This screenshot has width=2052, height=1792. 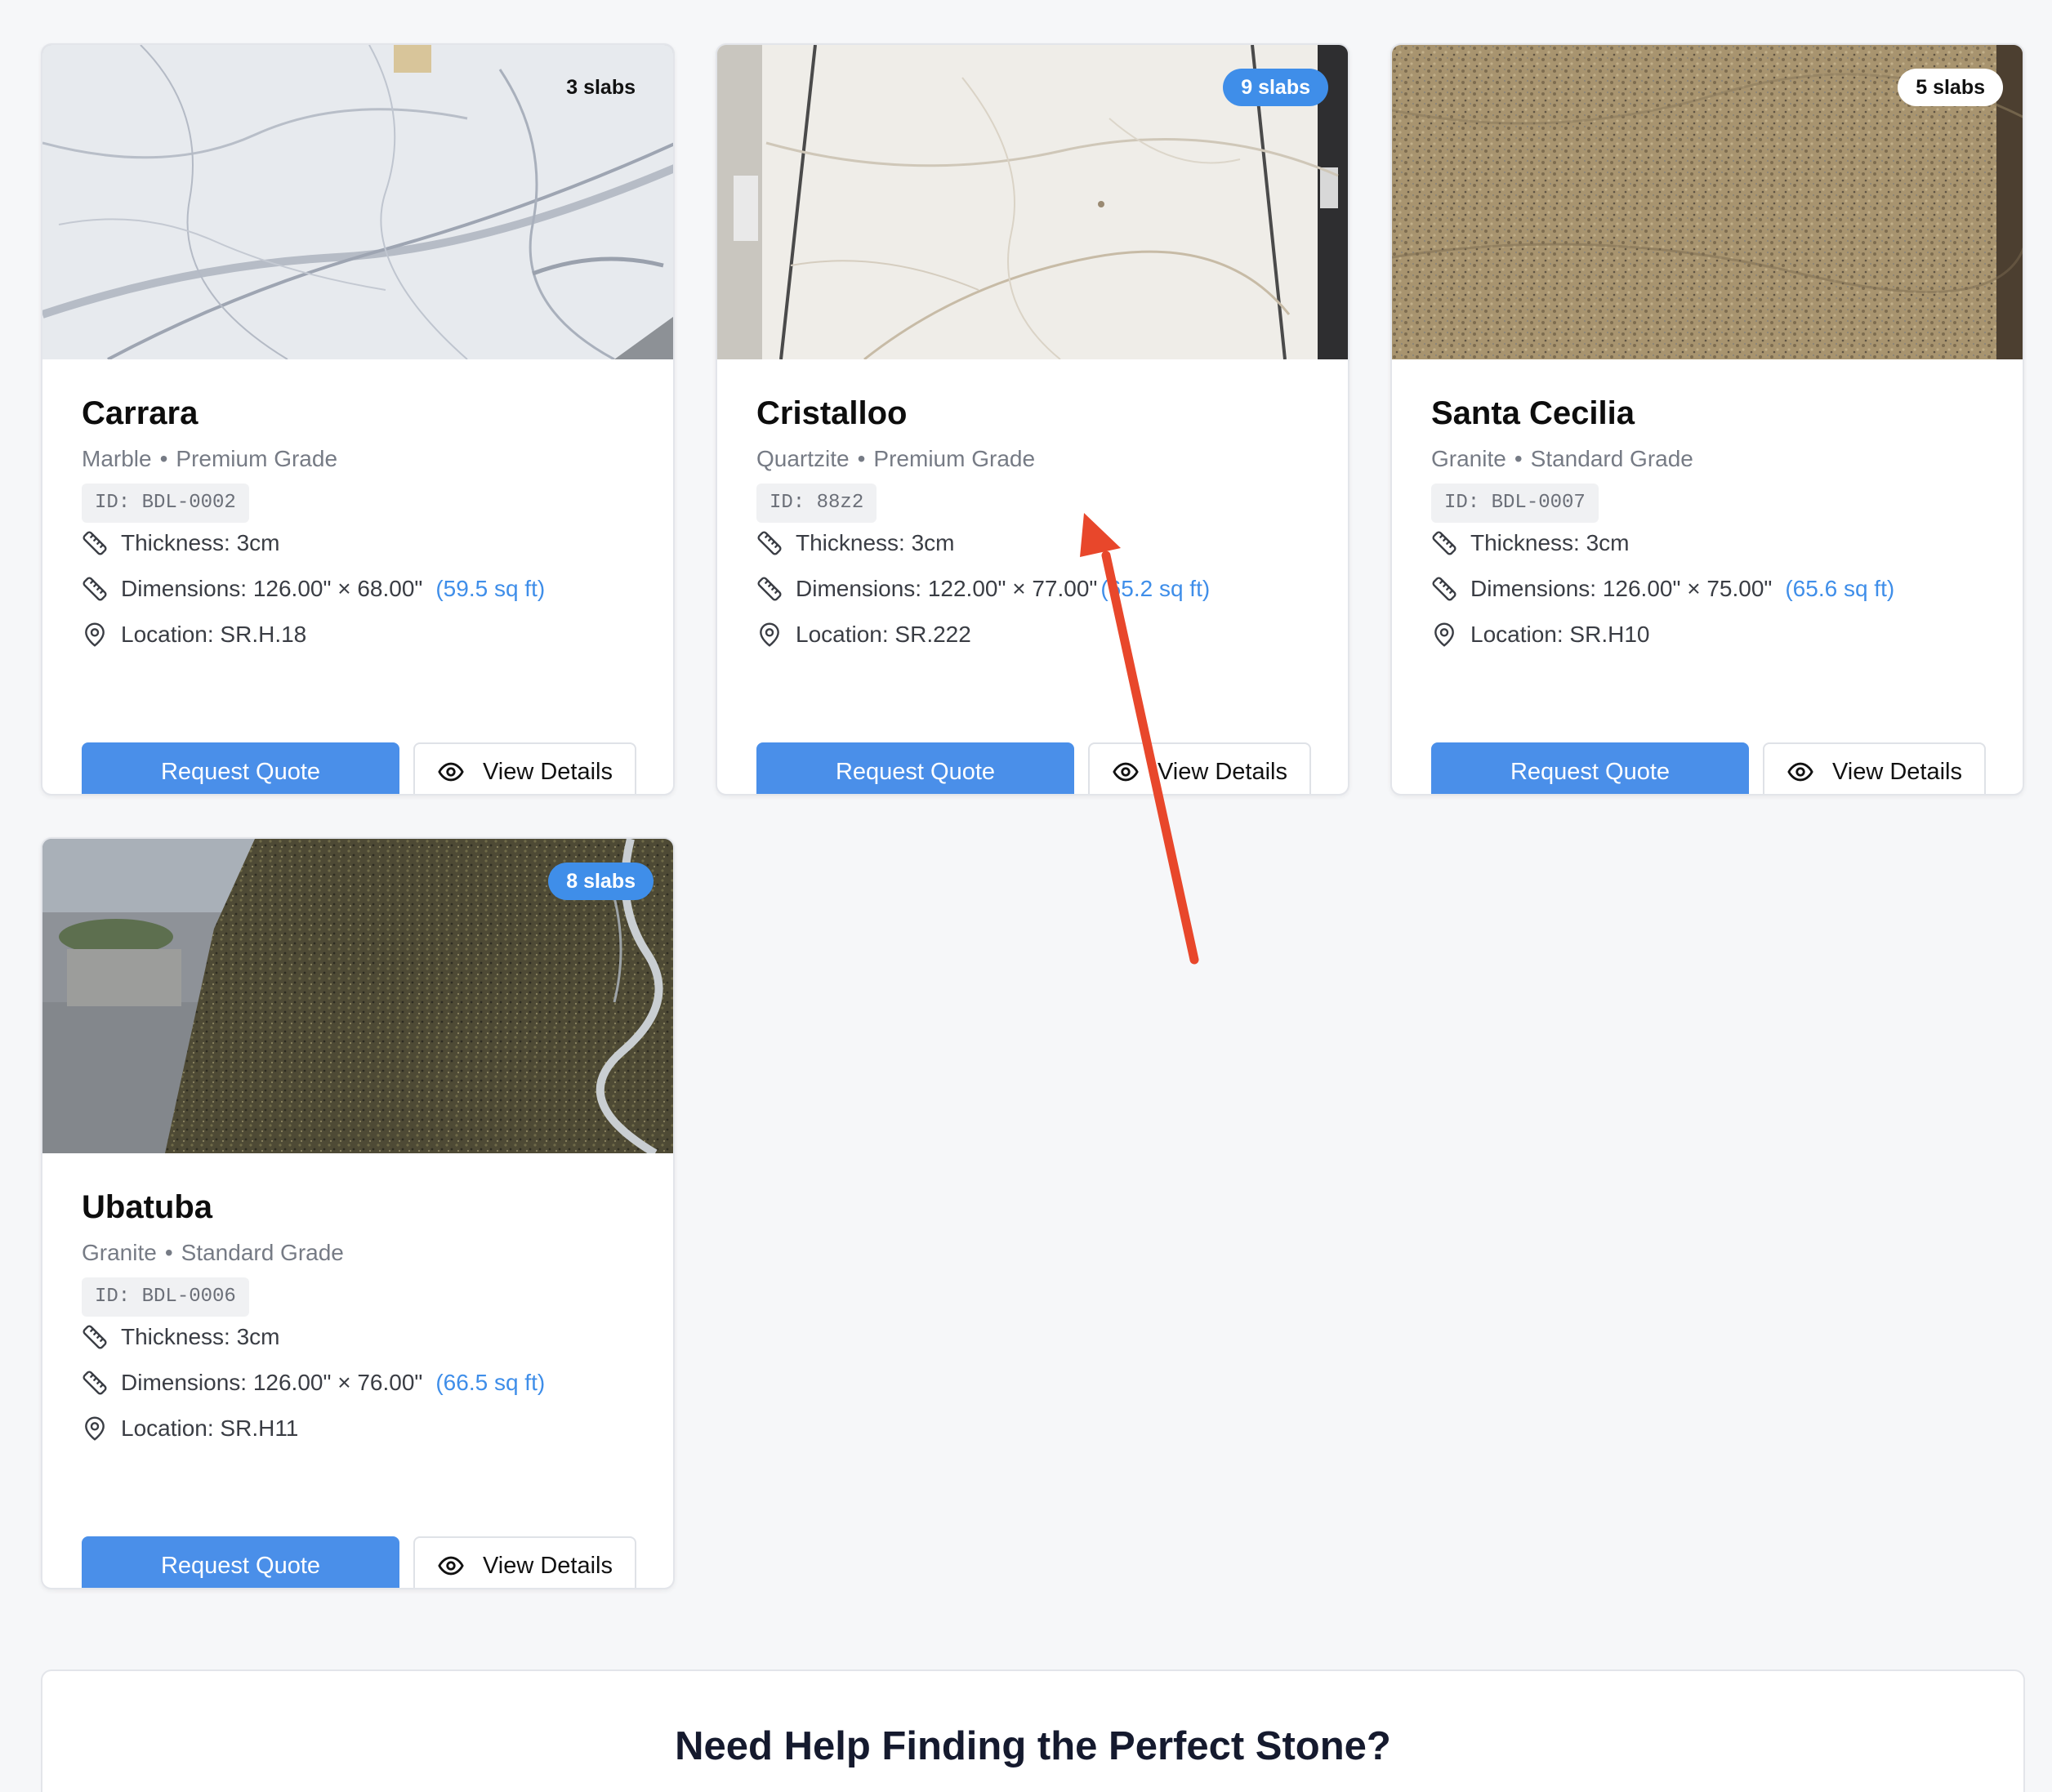 I want to click on location-row: Location: SR.H.18, so click(x=194, y=634).